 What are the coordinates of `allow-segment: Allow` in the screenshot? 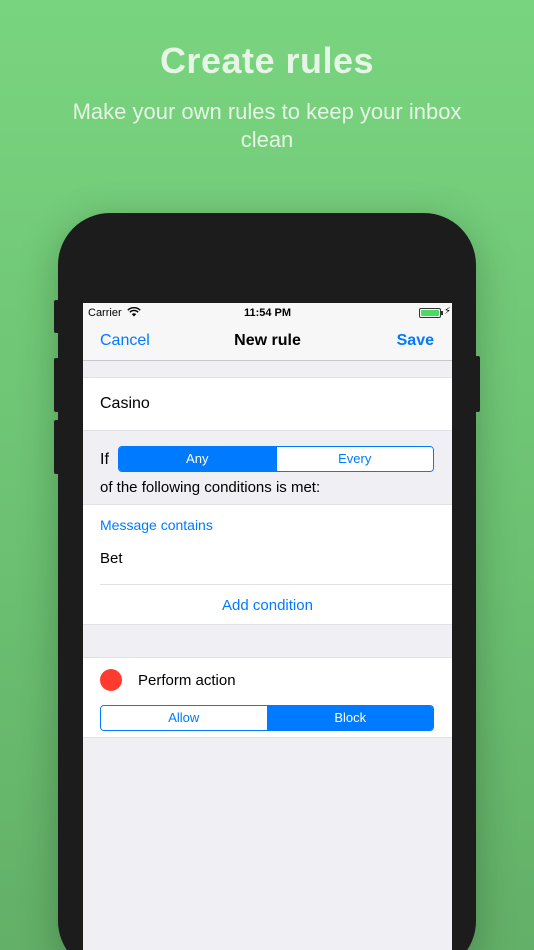 It's located at (184, 718).